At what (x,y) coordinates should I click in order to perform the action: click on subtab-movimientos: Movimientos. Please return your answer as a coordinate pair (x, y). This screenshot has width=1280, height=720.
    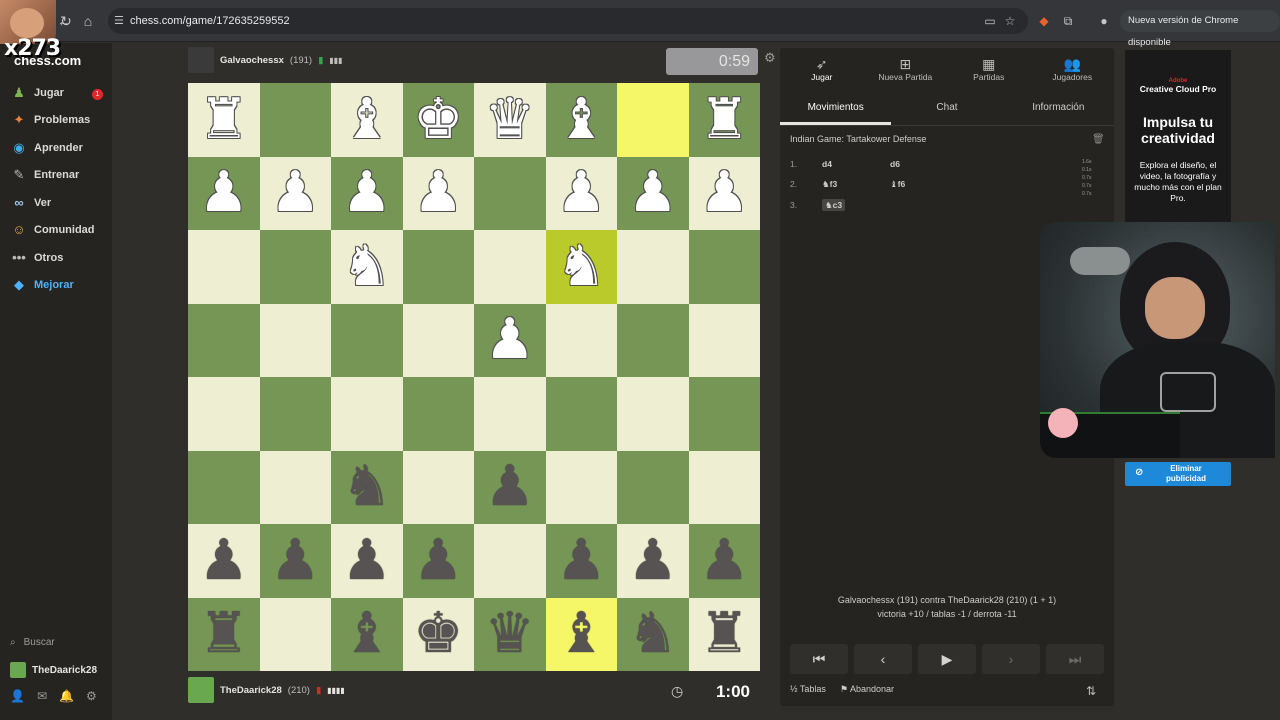
    Looking at the image, I should click on (836, 110).